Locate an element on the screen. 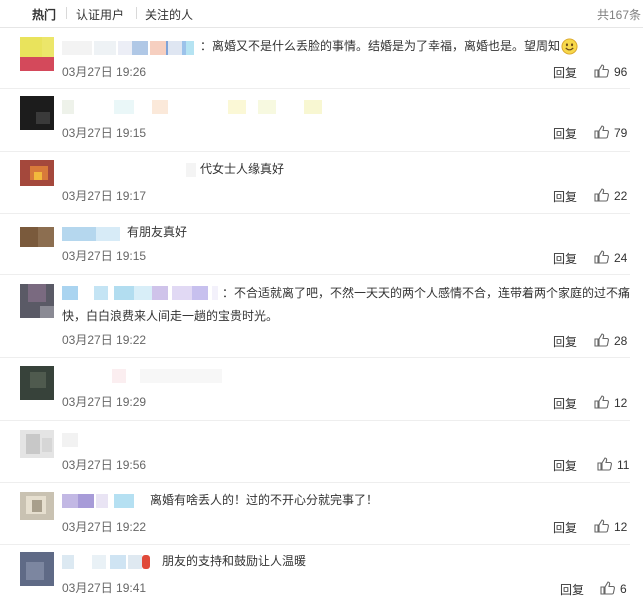 This screenshot has height=598, width=643. comment-item: 03月27日 19:29 回复 12 is located at coordinates (315, 389).